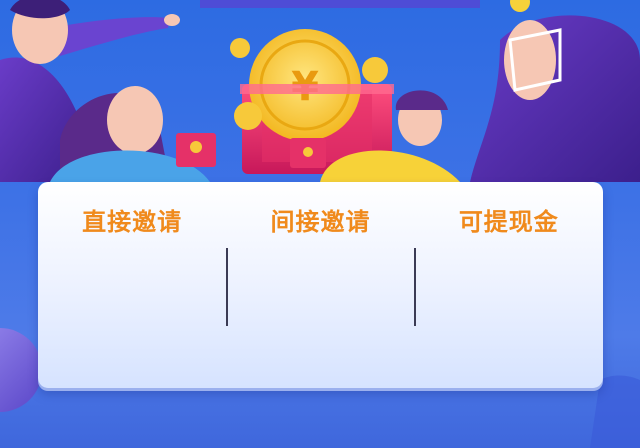 This screenshot has width=640, height=448. I want to click on withdrawable-cash-stat: 可提现金, so click(509, 267).